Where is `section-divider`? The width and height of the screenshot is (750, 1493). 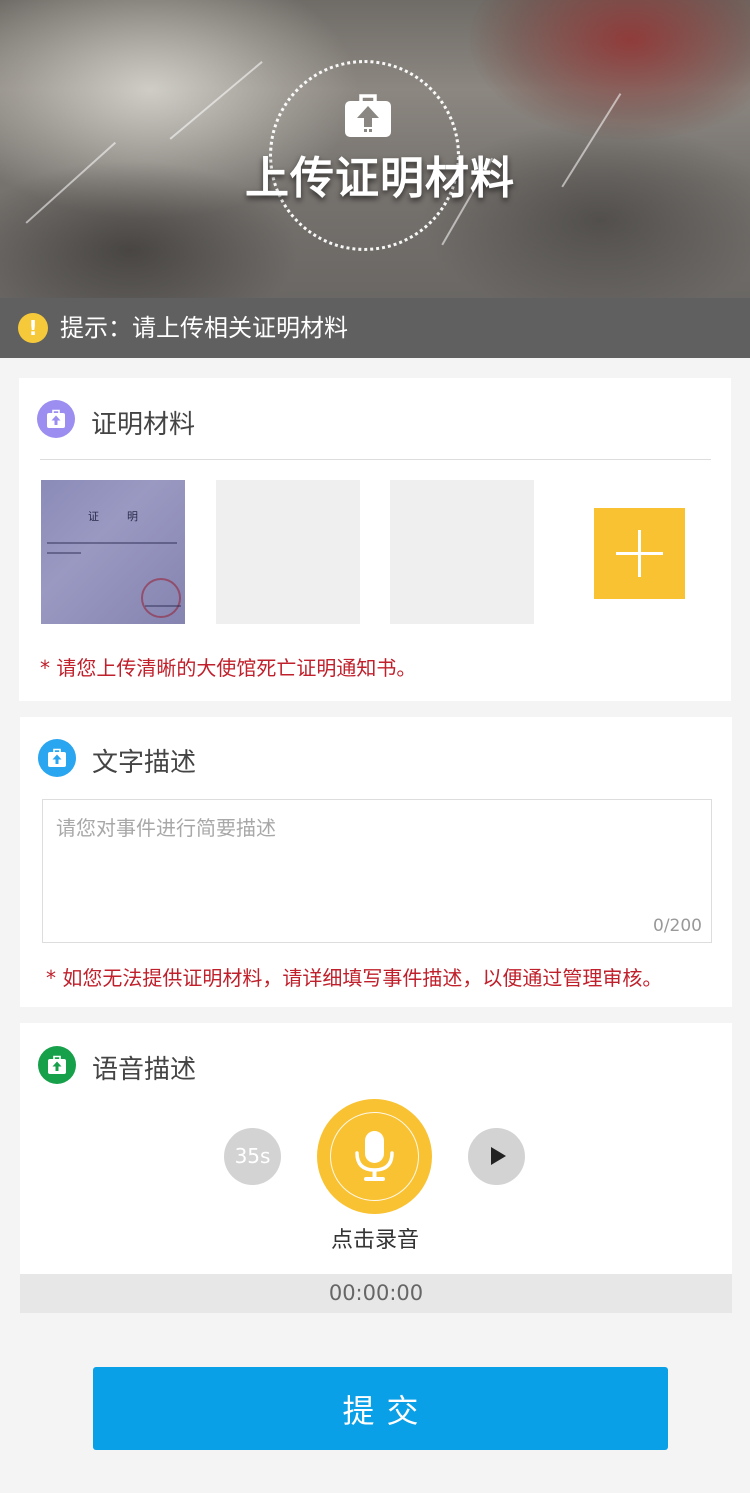 section-divider is located at coordinates (375, 459).